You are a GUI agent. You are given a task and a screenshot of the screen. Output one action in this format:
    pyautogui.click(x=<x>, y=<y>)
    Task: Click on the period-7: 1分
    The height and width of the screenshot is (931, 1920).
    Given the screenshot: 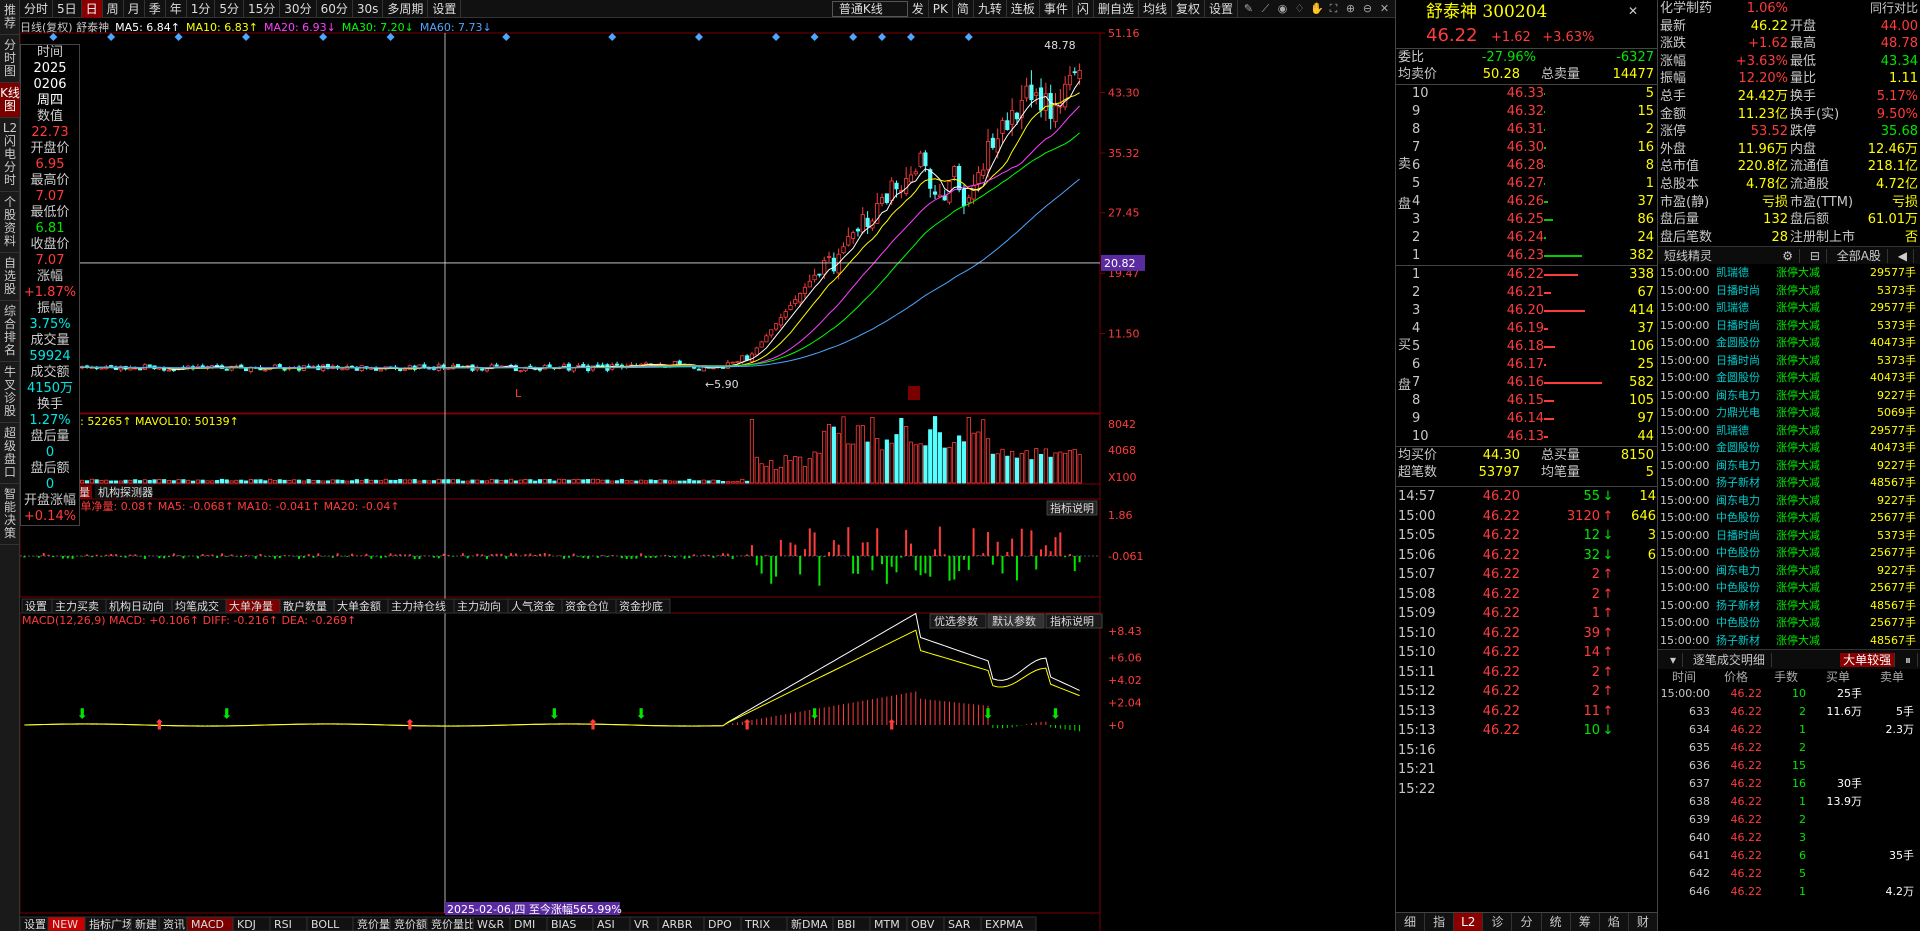 What is the action you would take?
    pyautogui.click(x=201, y=9)
    